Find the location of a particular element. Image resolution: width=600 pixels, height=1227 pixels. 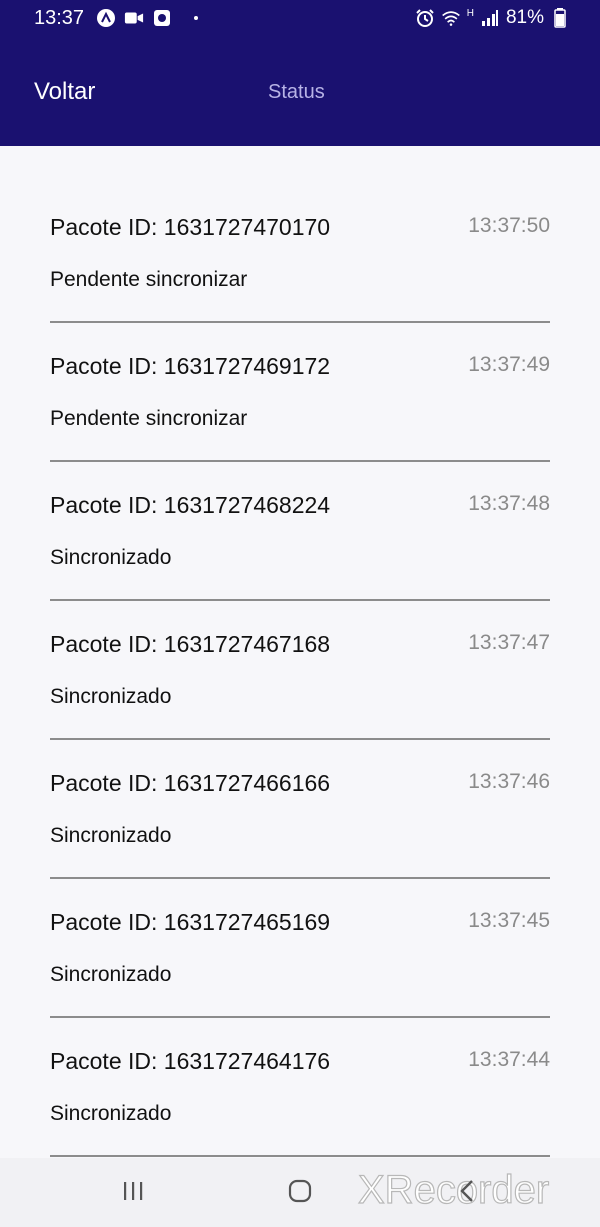

package-id: Pacote ID: 1631727466166 is located at coordinates (190, 783).